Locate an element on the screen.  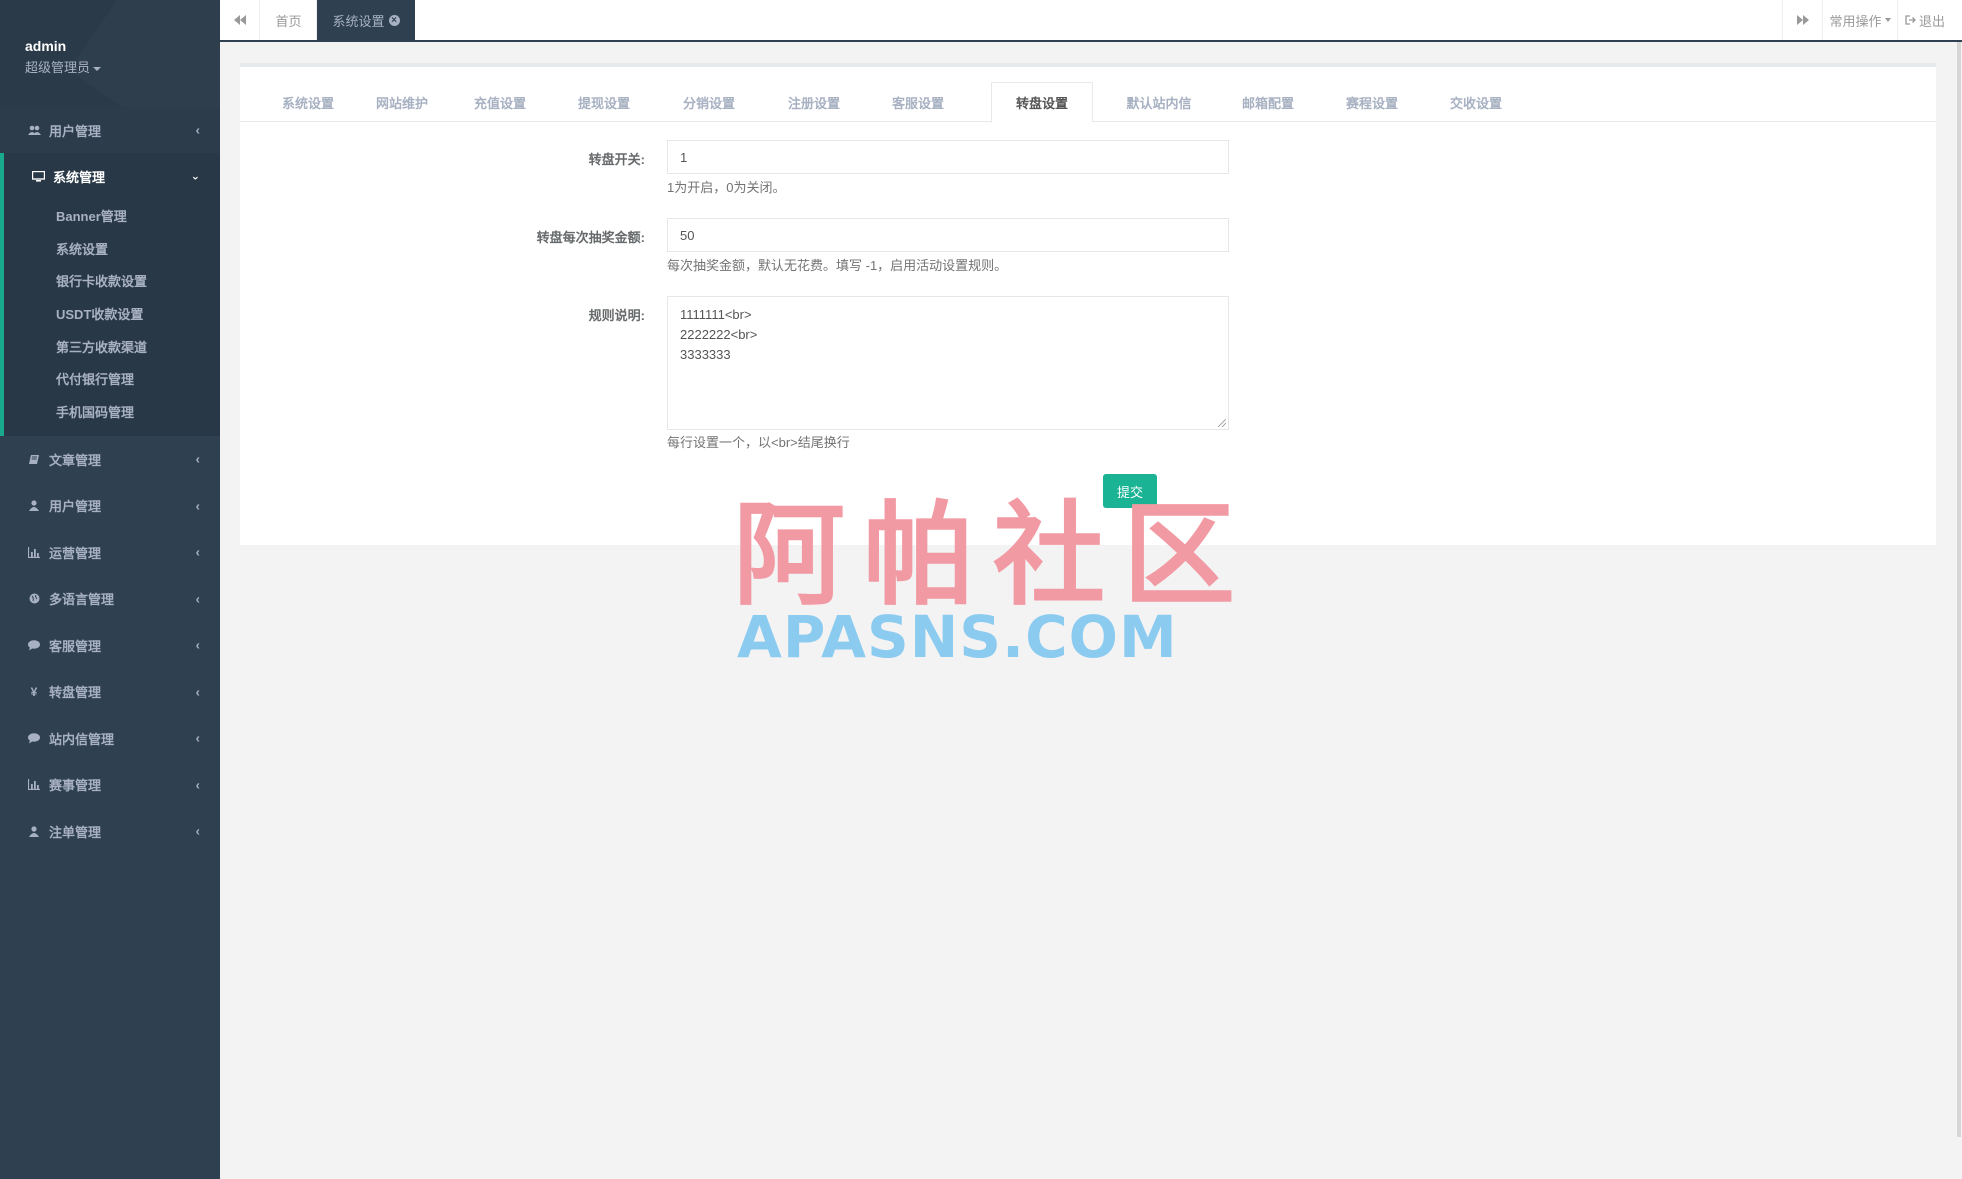
book-icon is located at coordinates (34, 459).